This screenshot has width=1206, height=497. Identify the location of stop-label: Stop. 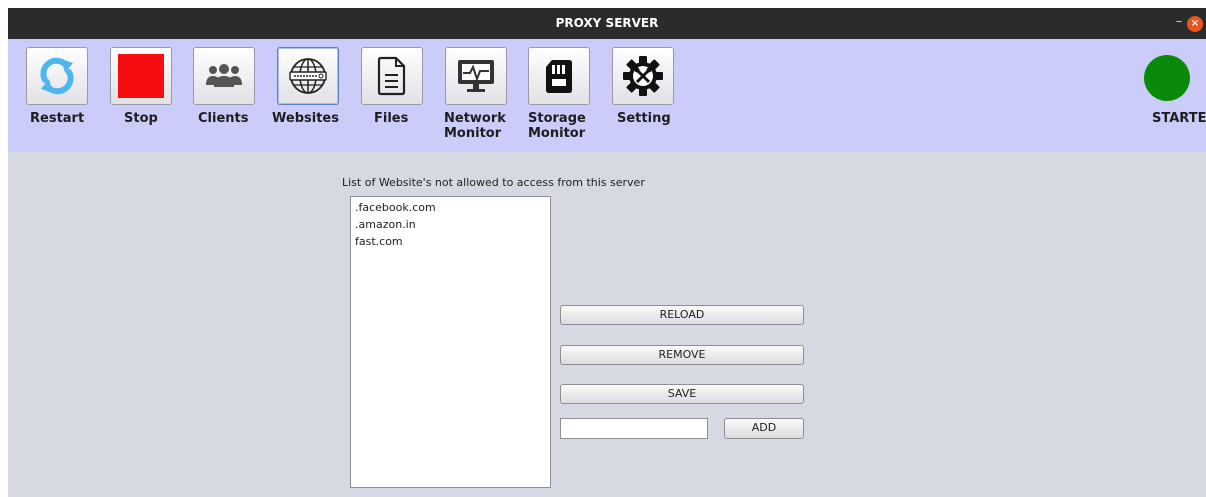
(141, 118).